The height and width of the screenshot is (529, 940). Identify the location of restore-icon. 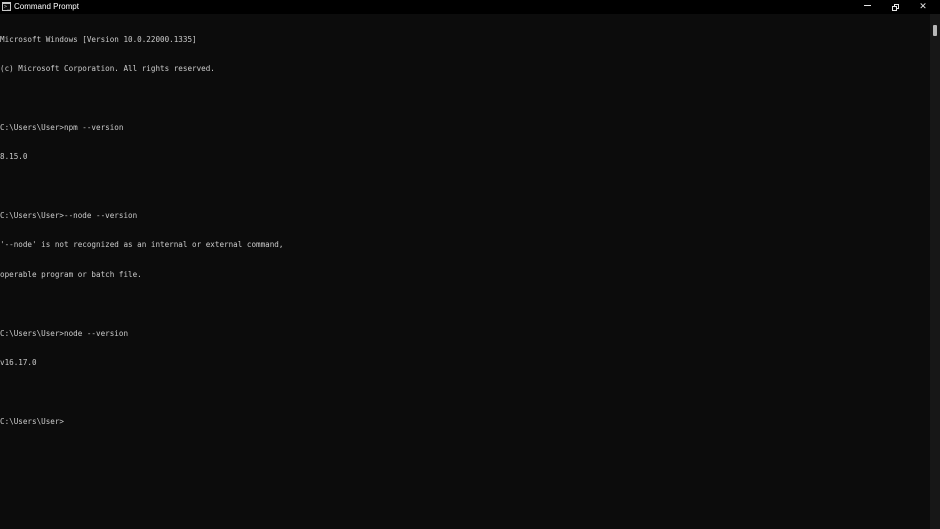
(895, 7).